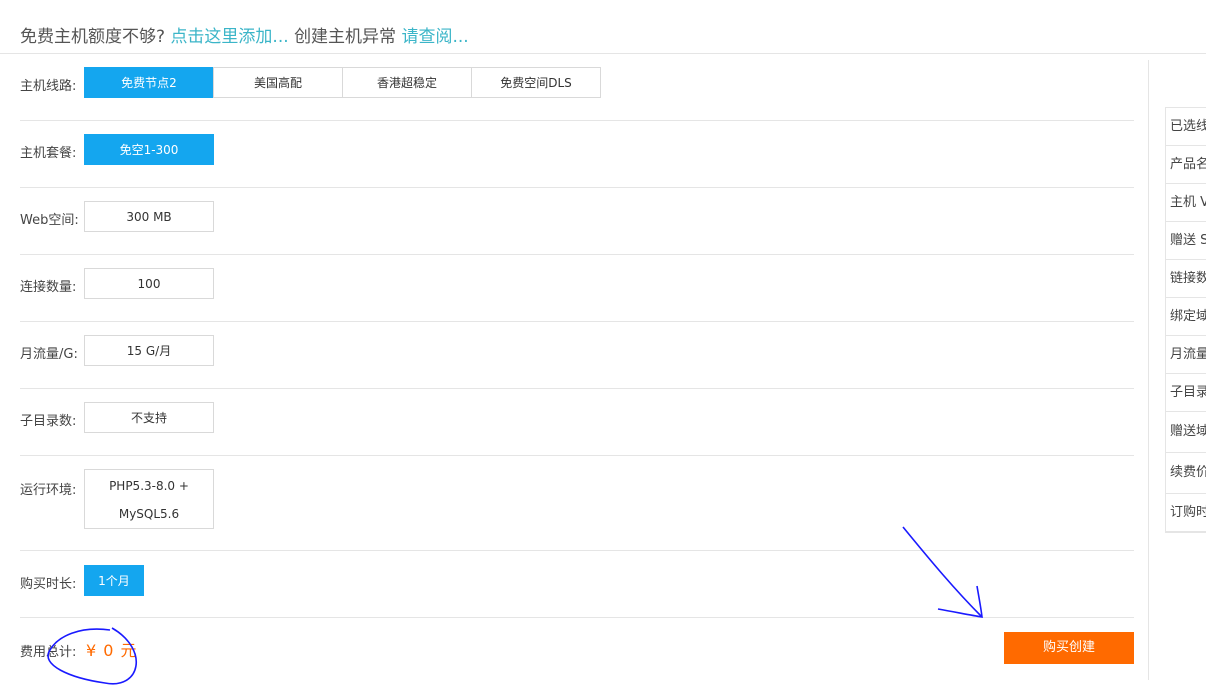 Image resolution: width=1206 pixels, height=688 pixels. What do you see at coordinates (577, 580) in the screenshot?
I see `duration-row: 购买时长: 1个月` at bounding box center [577, 580].